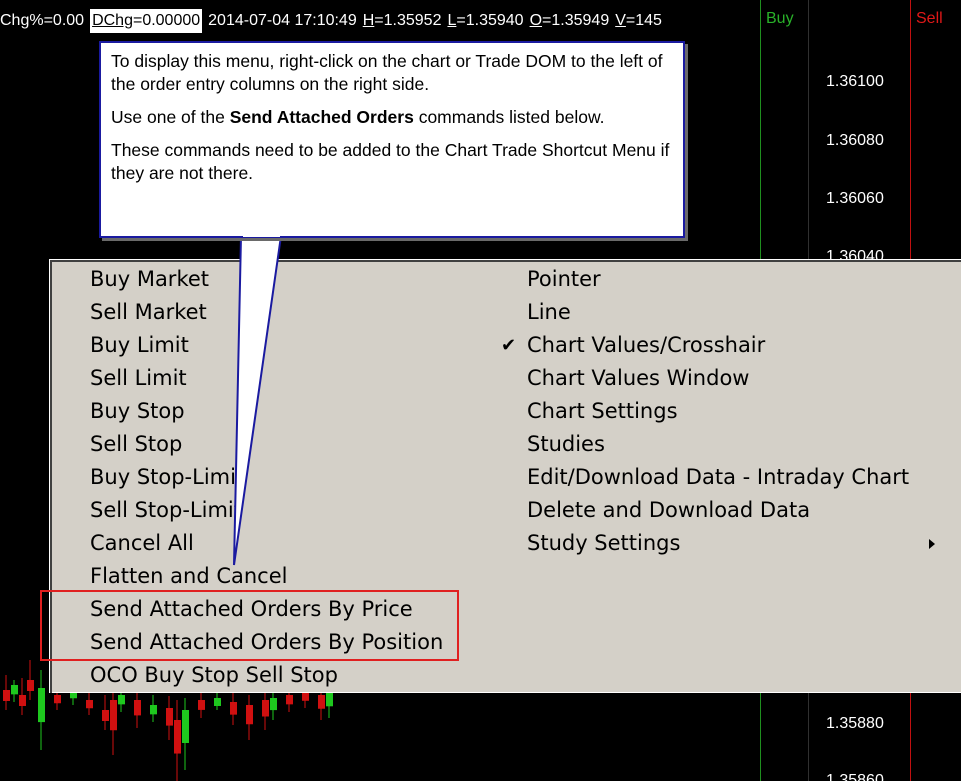 The image size is (961, 781). Describe the element at coordinates (737, 444) in the screenshot. I see `menu-item-studies: Studies` at that location.